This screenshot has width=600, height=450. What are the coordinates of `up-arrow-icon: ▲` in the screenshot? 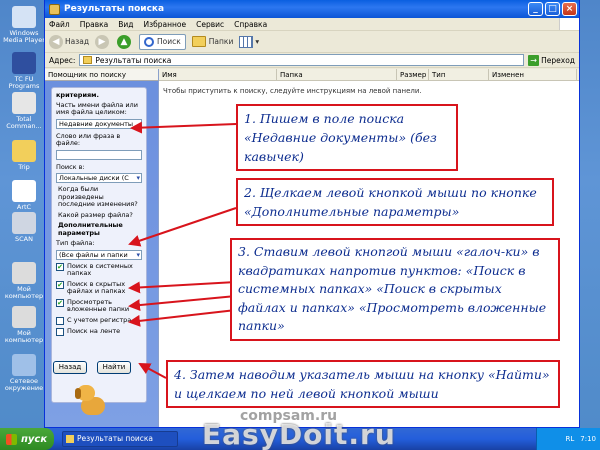 It's located at (124, 41).